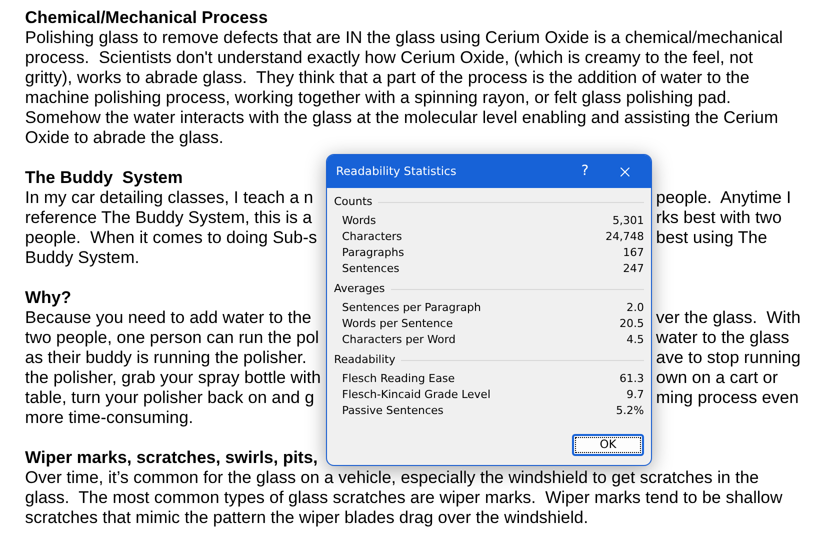 The image size is (834, 535). Describe the element at coordinates (397, 171) in the screenshot. I see `dialog-title: Readability Statistics` at that location.